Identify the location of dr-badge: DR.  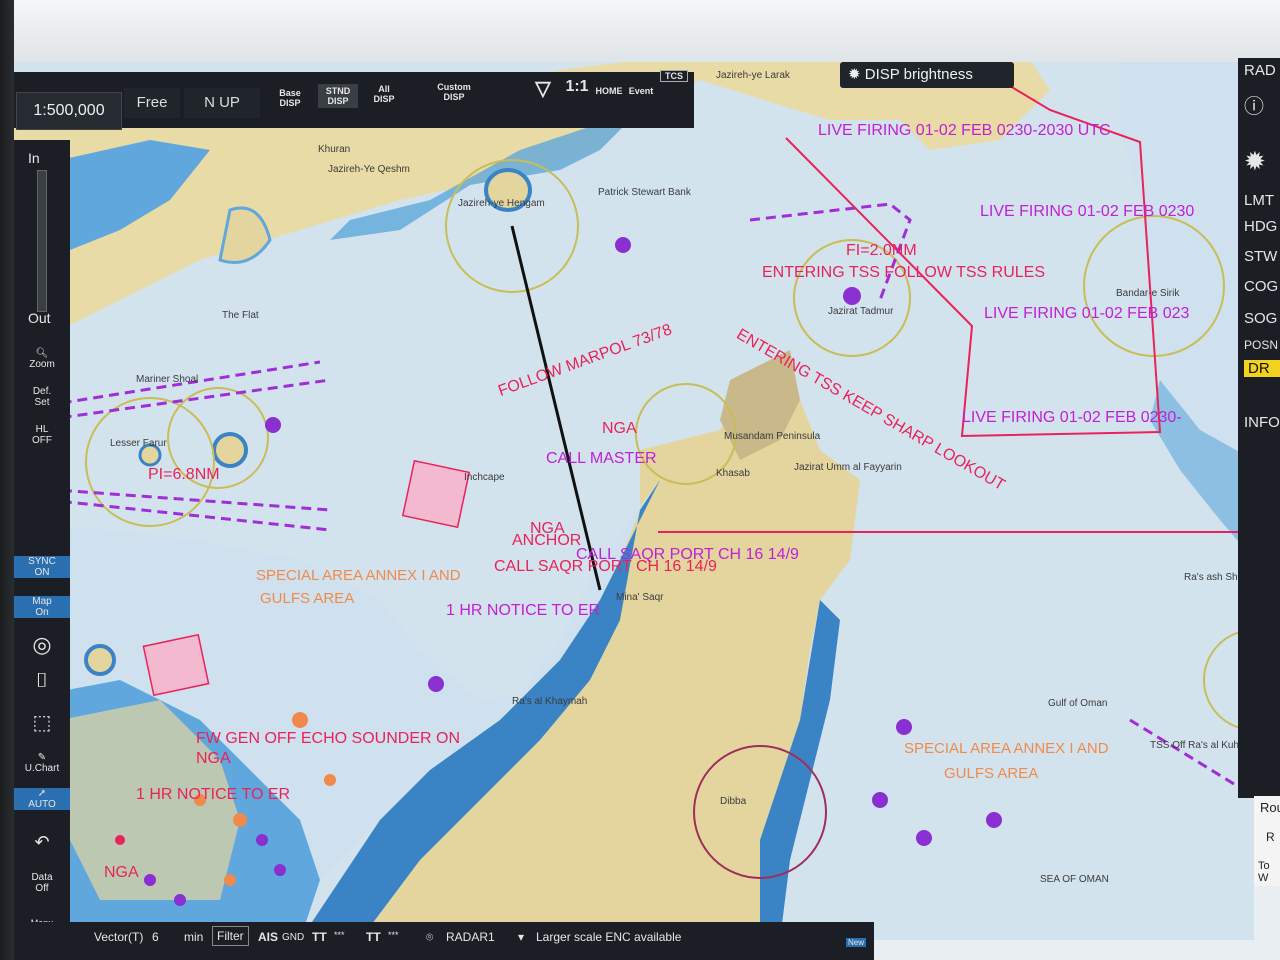
(1262, 368).